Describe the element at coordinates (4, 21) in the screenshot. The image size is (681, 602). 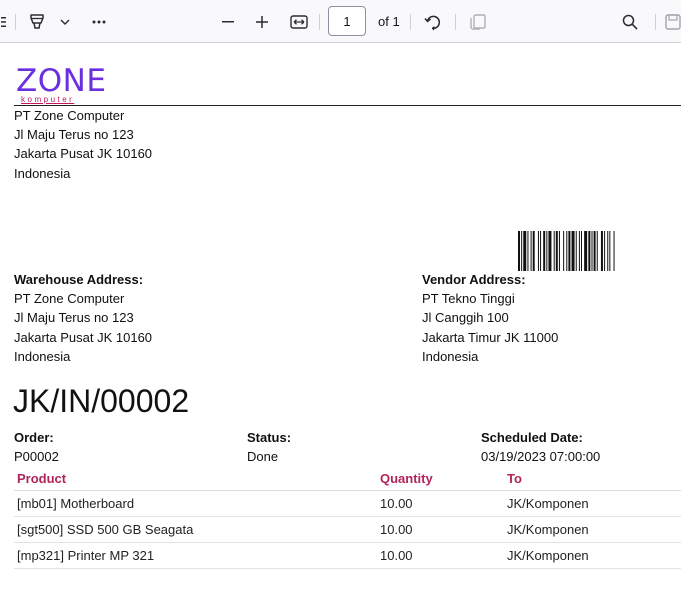
I see `sidebar-toggle-icon` at that location.